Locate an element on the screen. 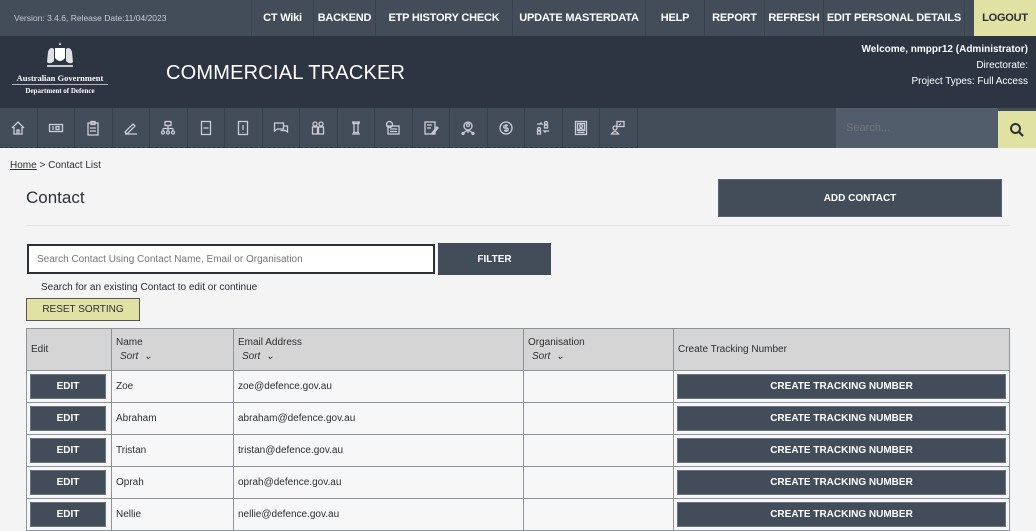 The height and width of the screenshot is (531, 1036). welcome-text: Welcome, nmppr12 (Administrator) is located at coordinates (944, 49).